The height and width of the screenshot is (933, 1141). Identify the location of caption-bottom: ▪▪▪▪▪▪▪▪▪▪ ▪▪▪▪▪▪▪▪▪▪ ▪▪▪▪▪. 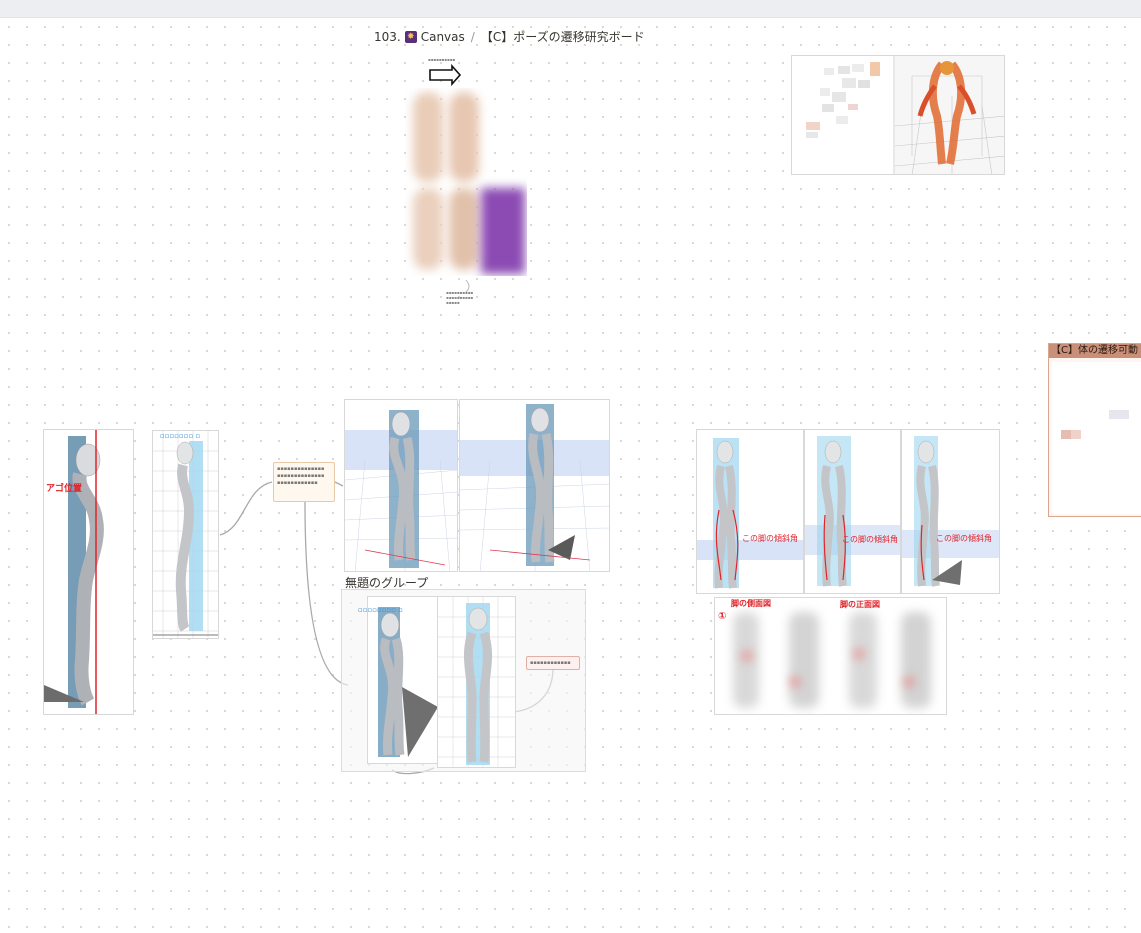
(460, 297).